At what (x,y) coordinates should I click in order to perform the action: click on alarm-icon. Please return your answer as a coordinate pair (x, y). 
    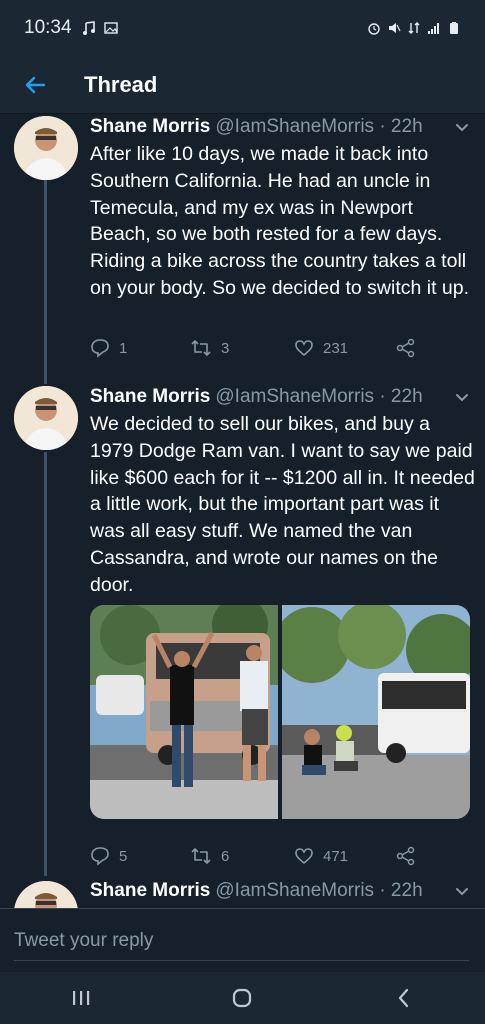
    Looking at the image, I should click on (374, 29).